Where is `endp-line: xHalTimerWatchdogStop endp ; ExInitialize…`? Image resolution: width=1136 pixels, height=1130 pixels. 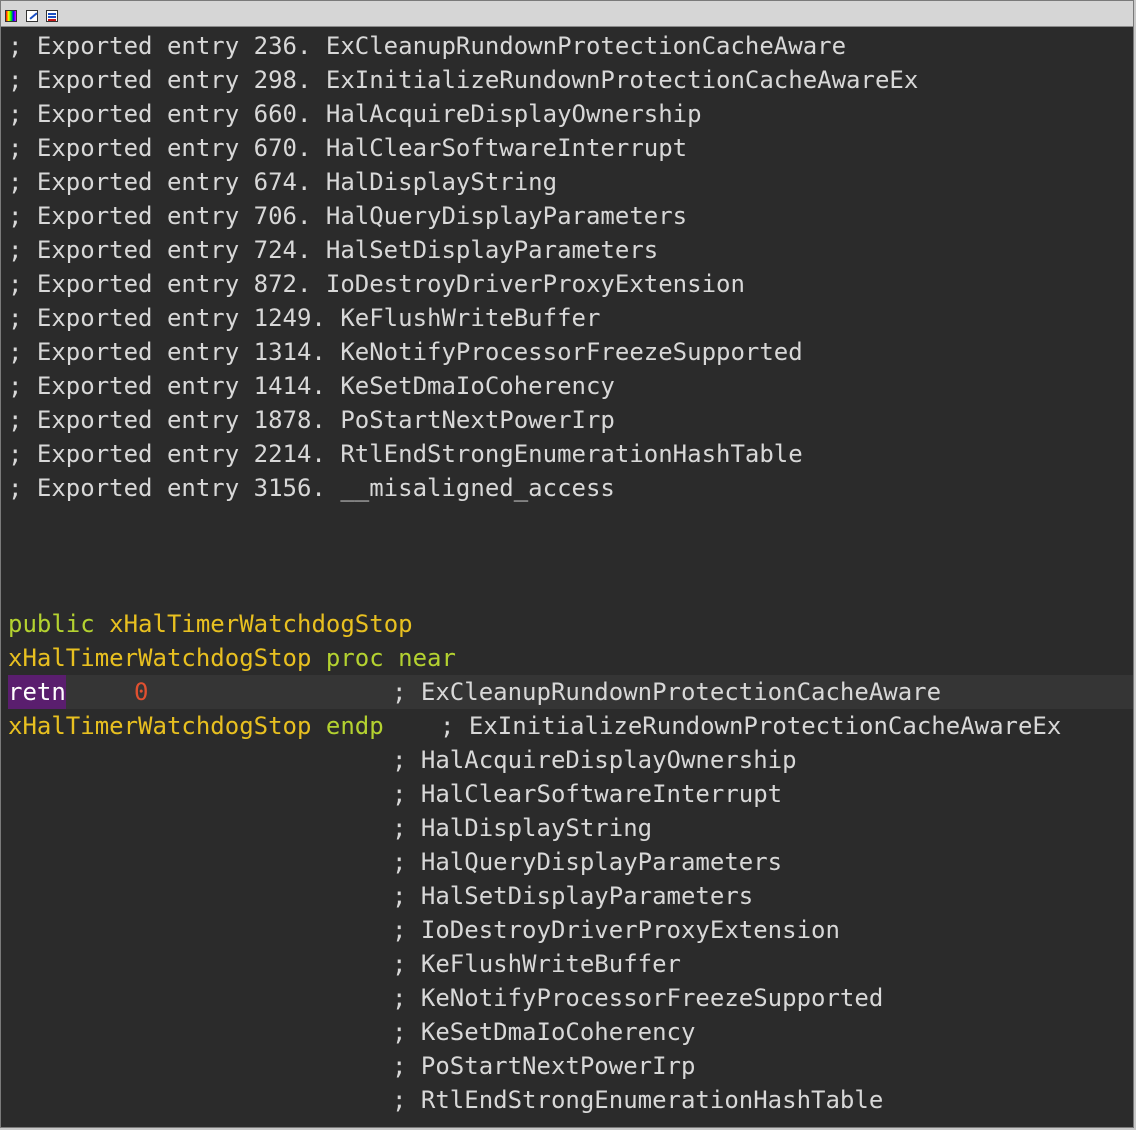 endp-line: xHalTimerWatchdogStop endp ; ExInitialize… is located at coordinates (570, 726).